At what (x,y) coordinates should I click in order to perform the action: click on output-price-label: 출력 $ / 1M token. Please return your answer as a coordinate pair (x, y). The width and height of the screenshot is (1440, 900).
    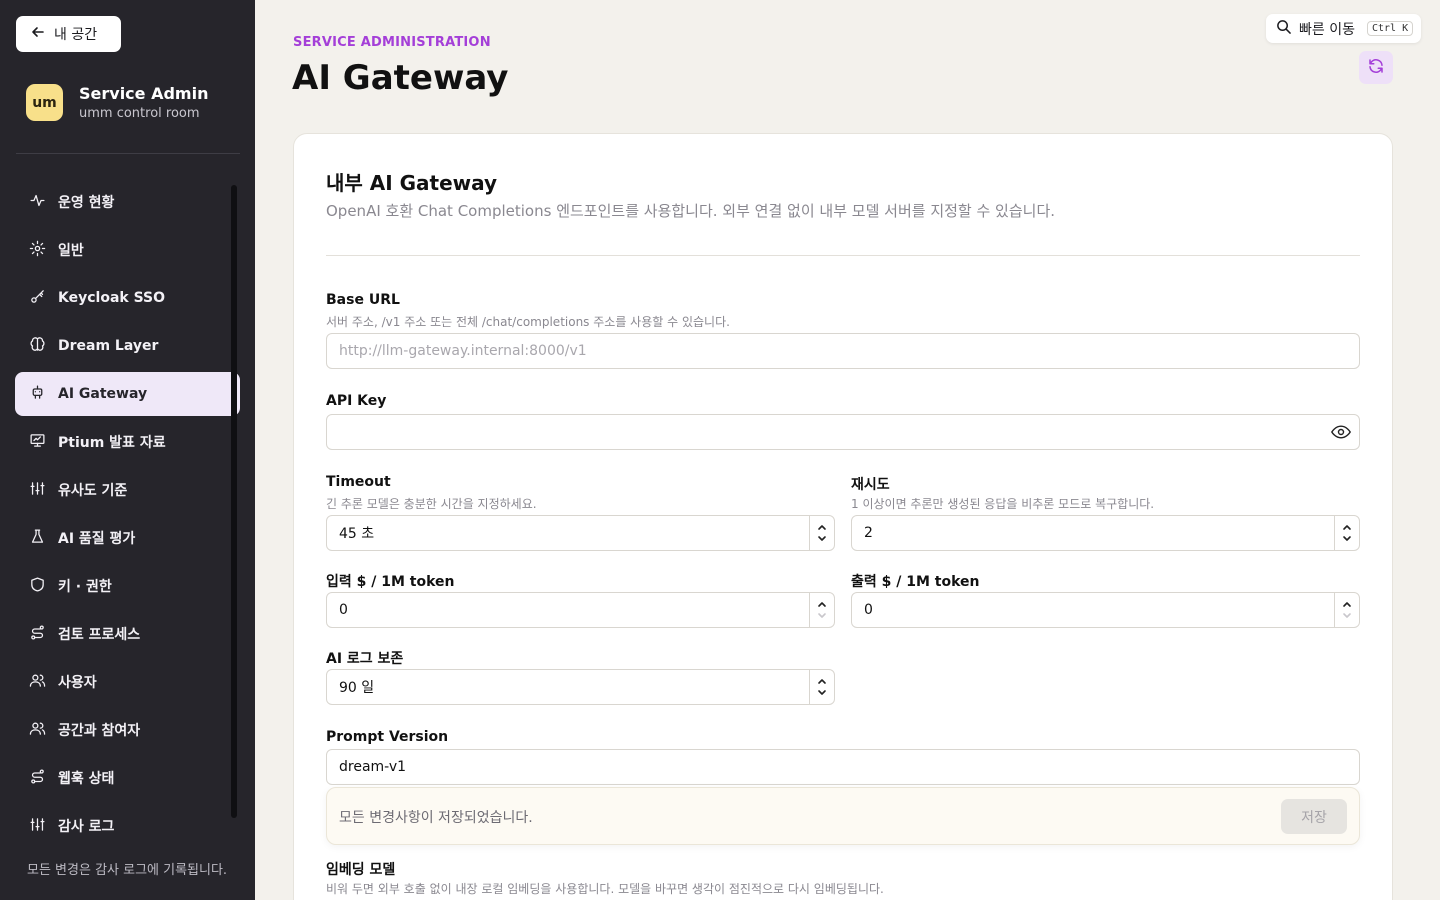
    Looking at the image, I should click on (915, 582).